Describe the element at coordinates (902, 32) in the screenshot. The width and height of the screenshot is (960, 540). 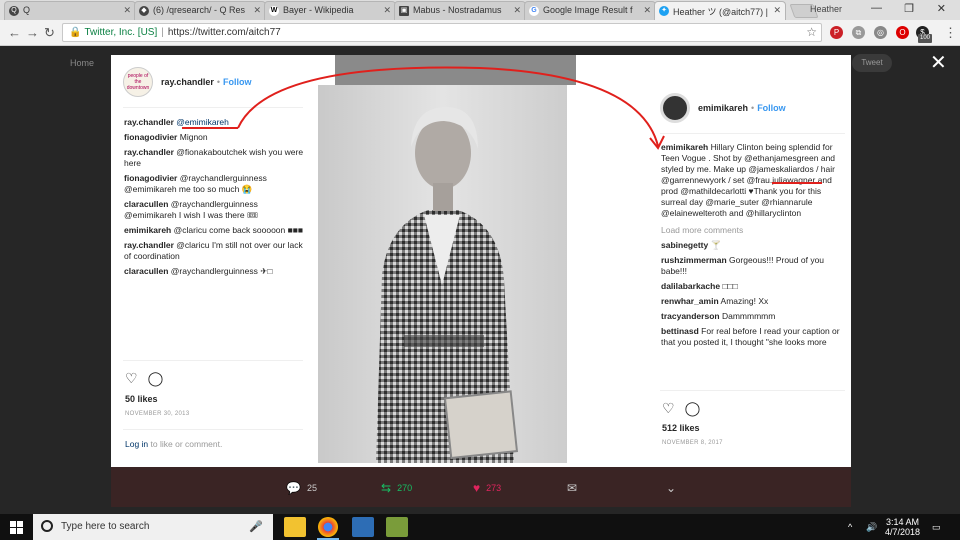
I see `opera-icon: O` at that location.